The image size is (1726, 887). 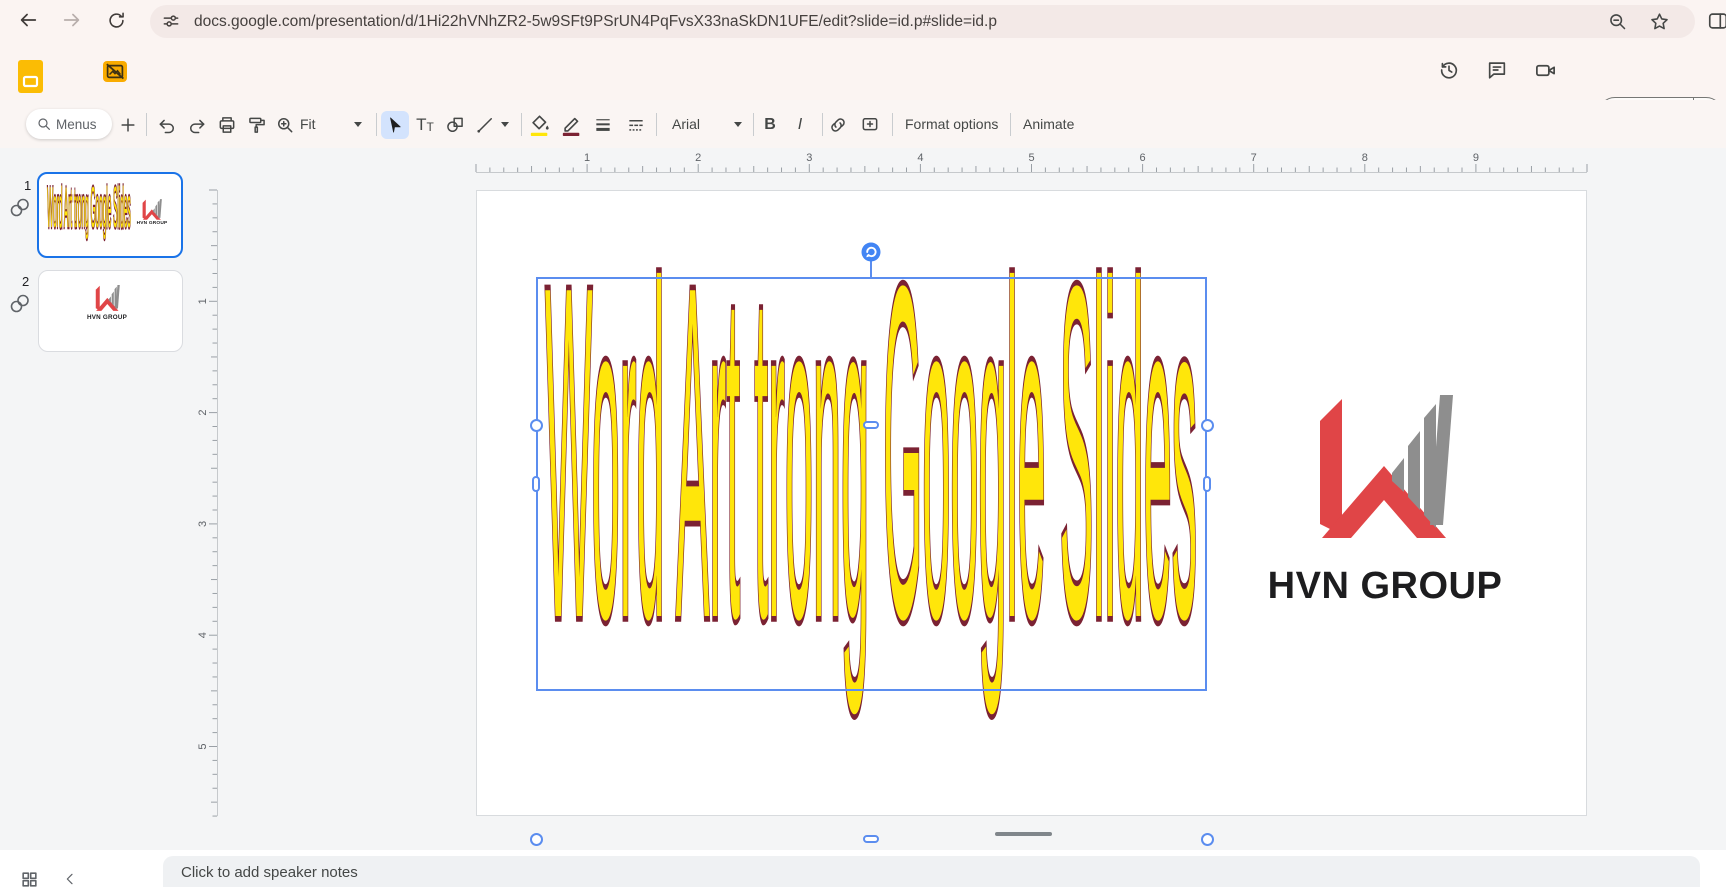 I want to click on google-slides-logo-icon, so click(x=30, y=76).